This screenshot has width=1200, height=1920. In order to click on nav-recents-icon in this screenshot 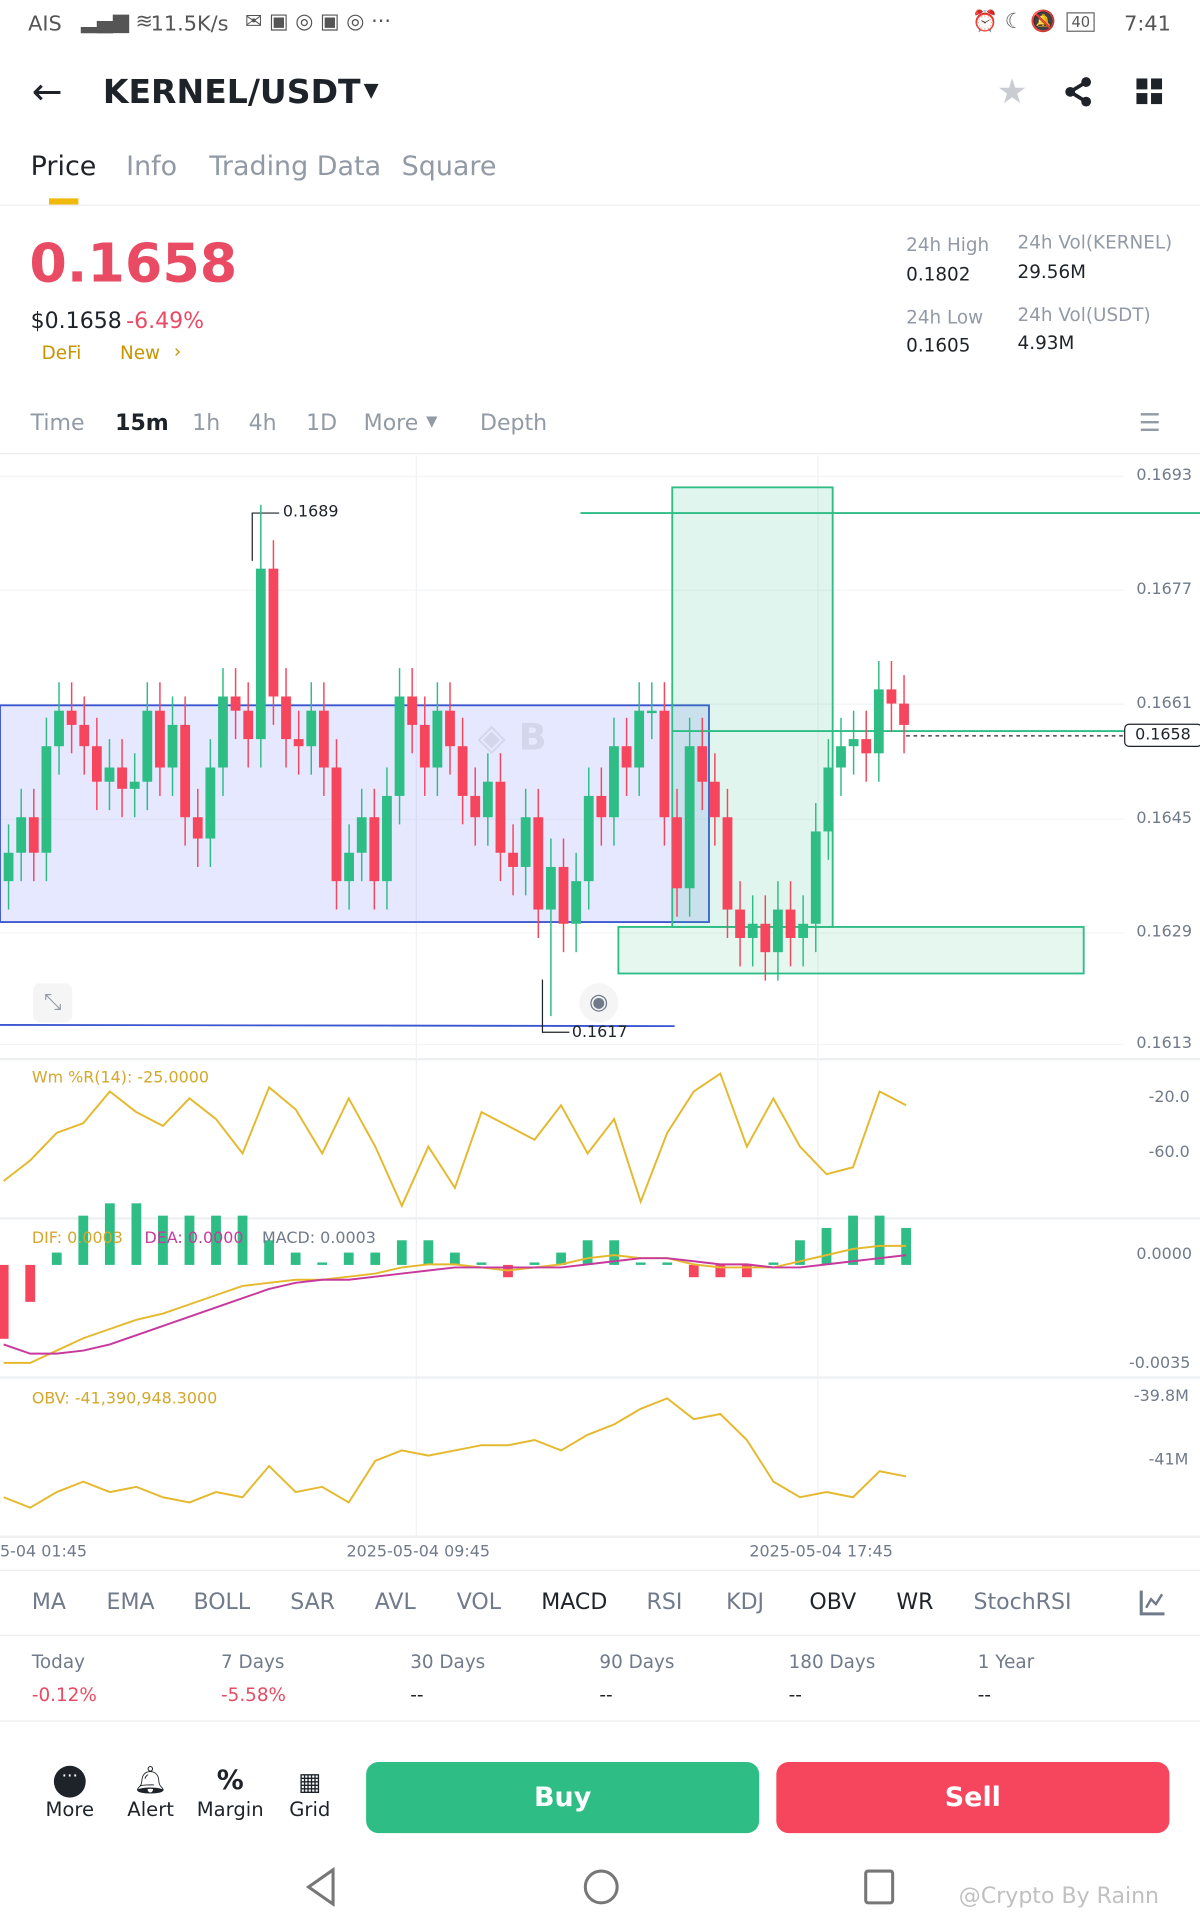, I will do `click(880, 1887)`.